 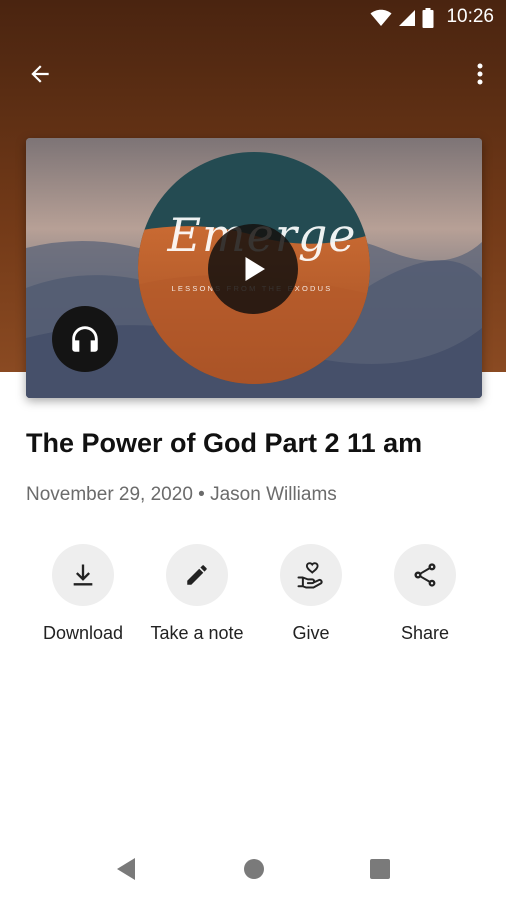 I want to click on back-triangle-icon, so click(x=126, y=869).